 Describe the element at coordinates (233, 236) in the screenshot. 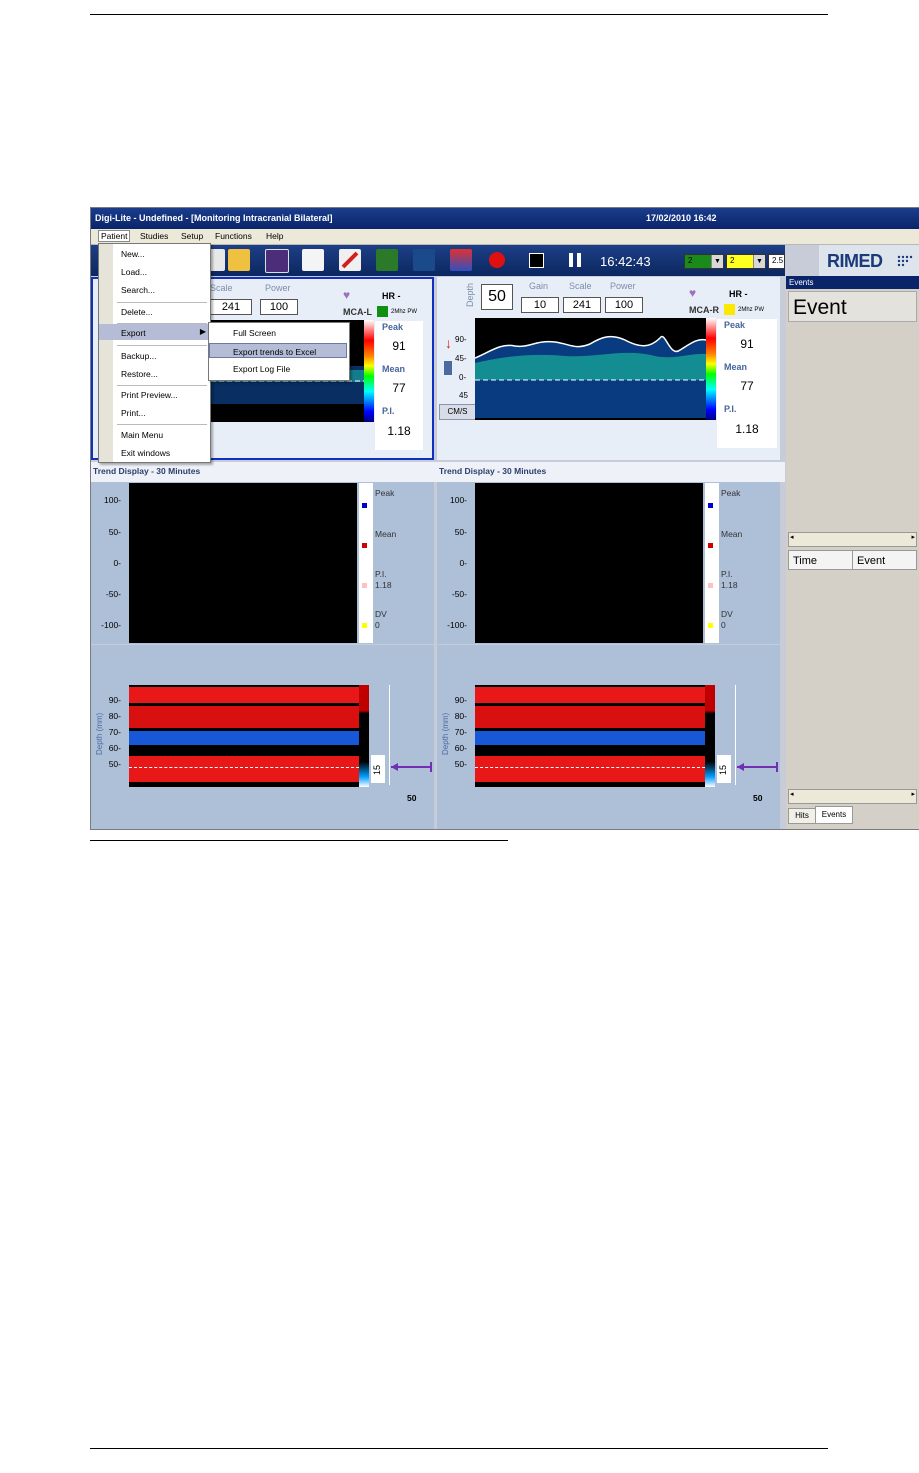

I see `menu-functions: Functions` at that location.